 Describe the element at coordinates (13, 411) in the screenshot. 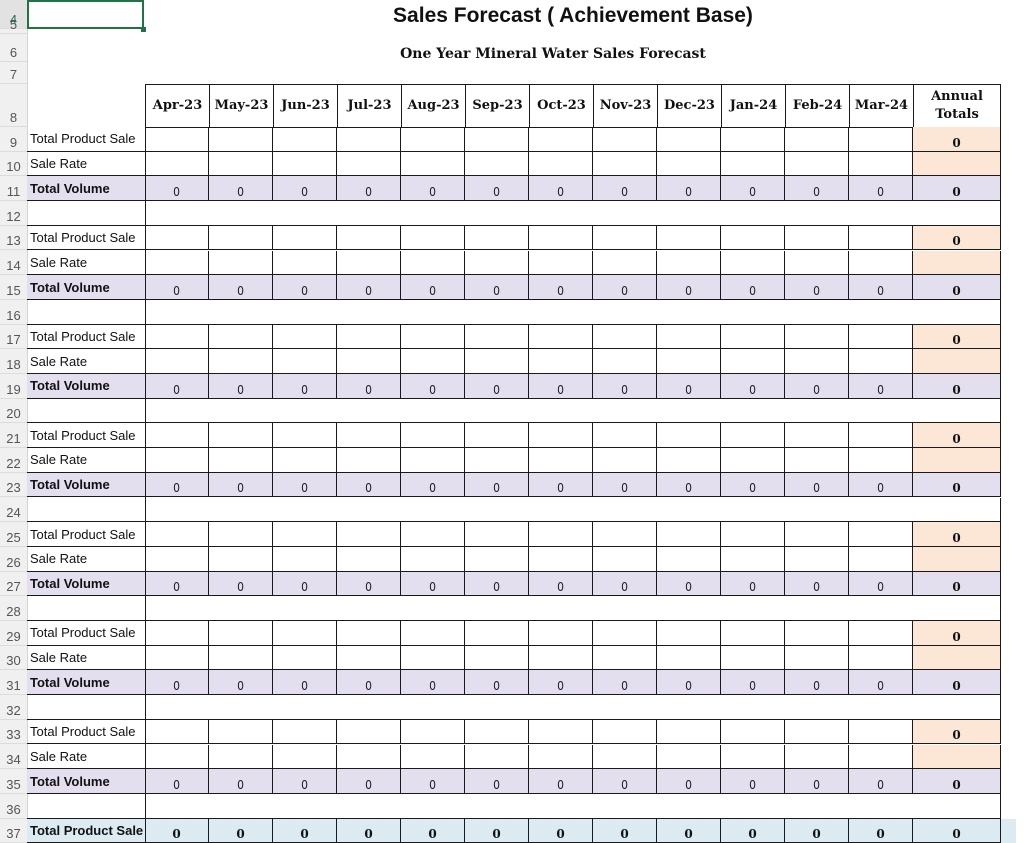

I see `row-number: 20` at that location.